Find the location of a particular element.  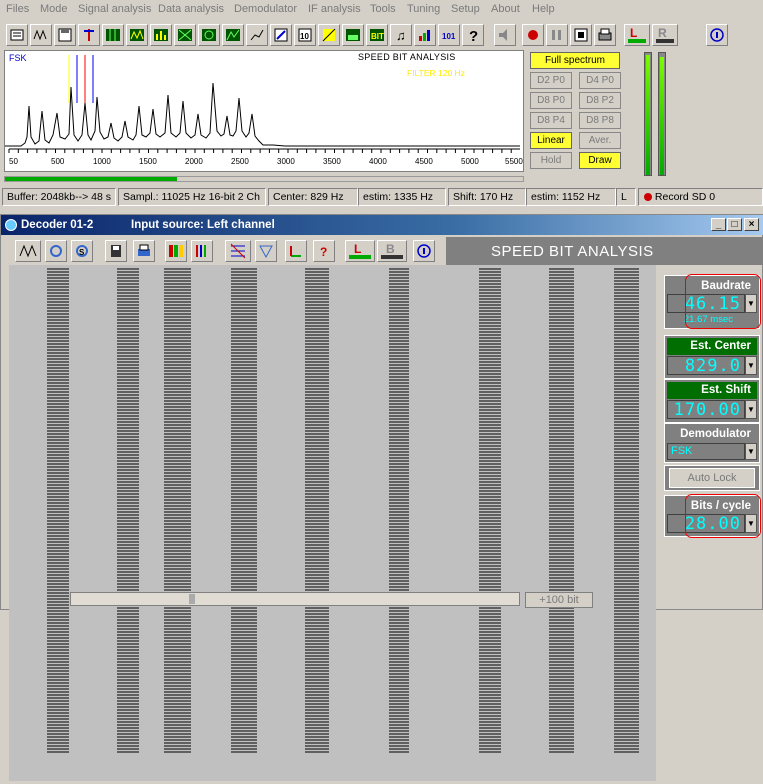

bars-icon is located at coordinates (161, 35).